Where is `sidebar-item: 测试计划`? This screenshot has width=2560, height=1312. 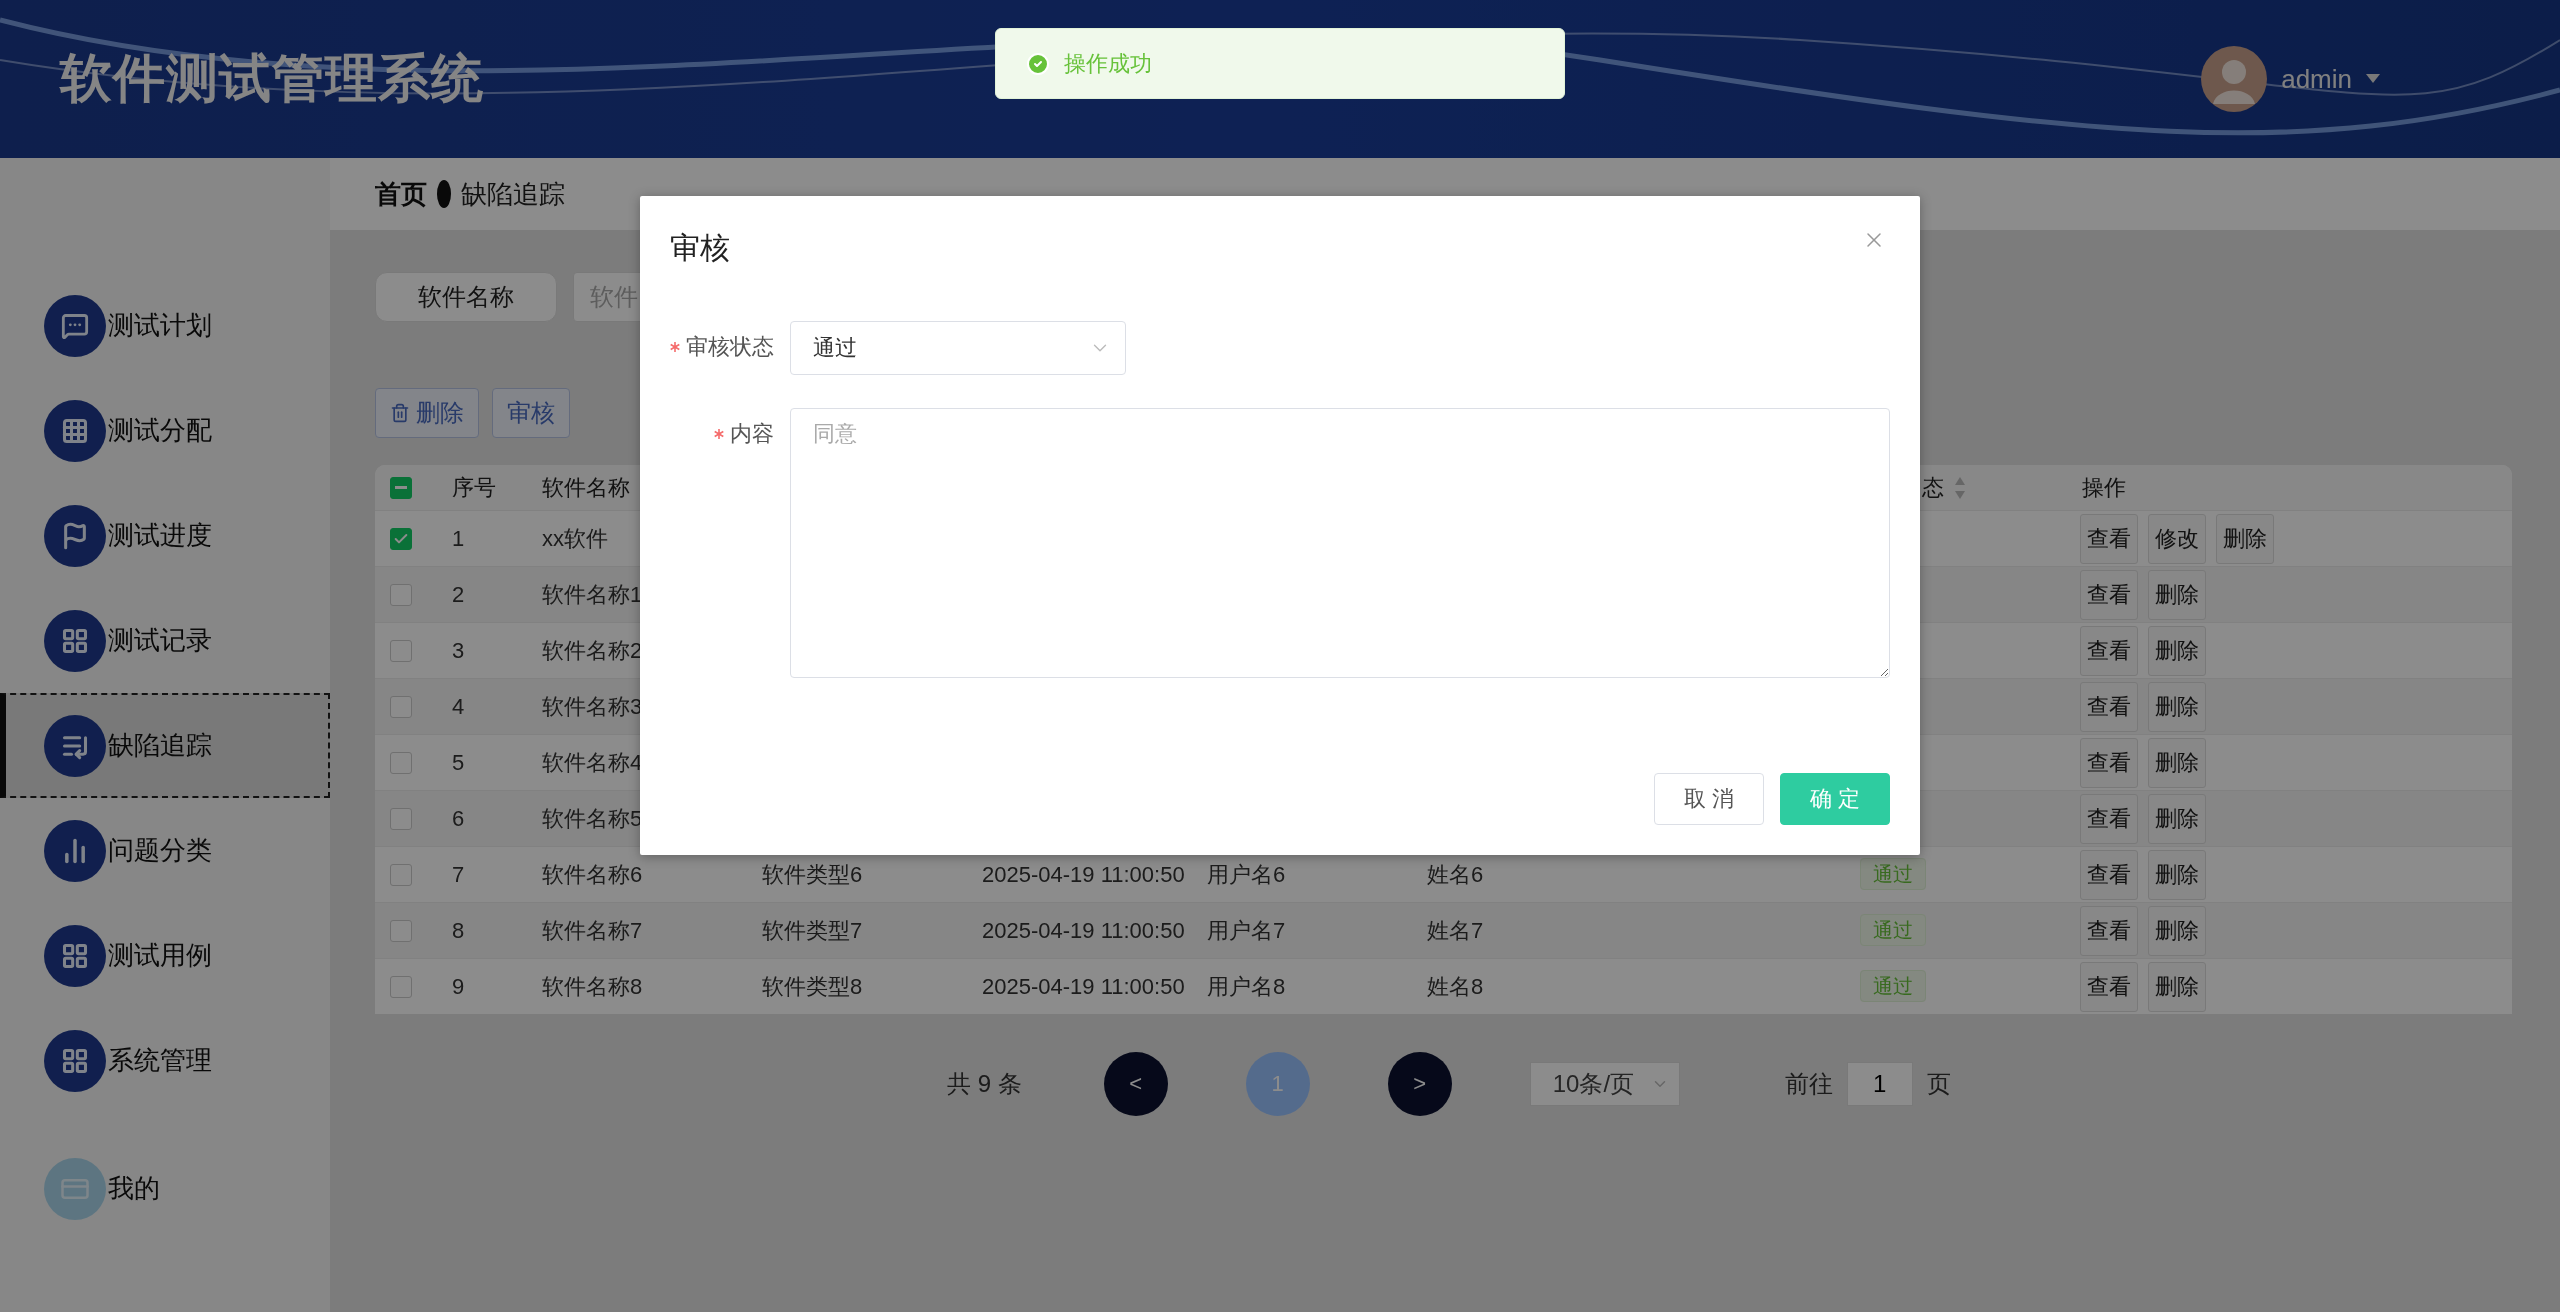 sidebar-item: 测试计划 is located at coordinates (165, 325).